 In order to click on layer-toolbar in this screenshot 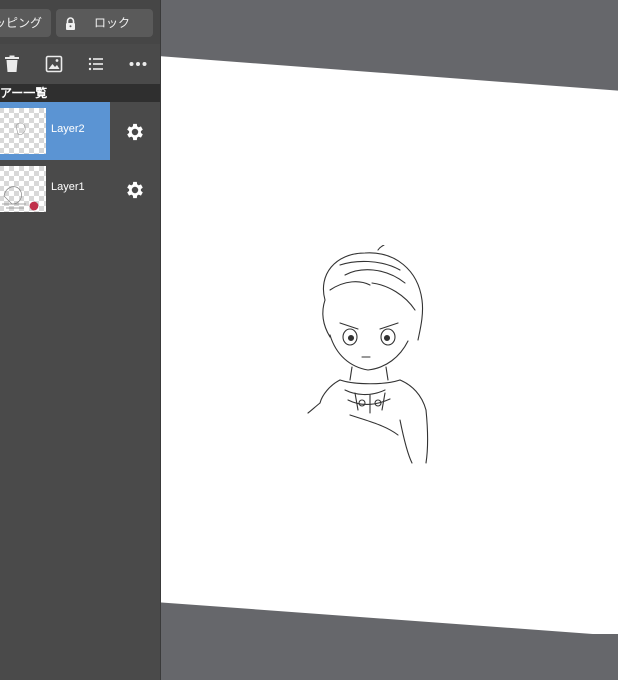, I will do `click(80, 64)`.